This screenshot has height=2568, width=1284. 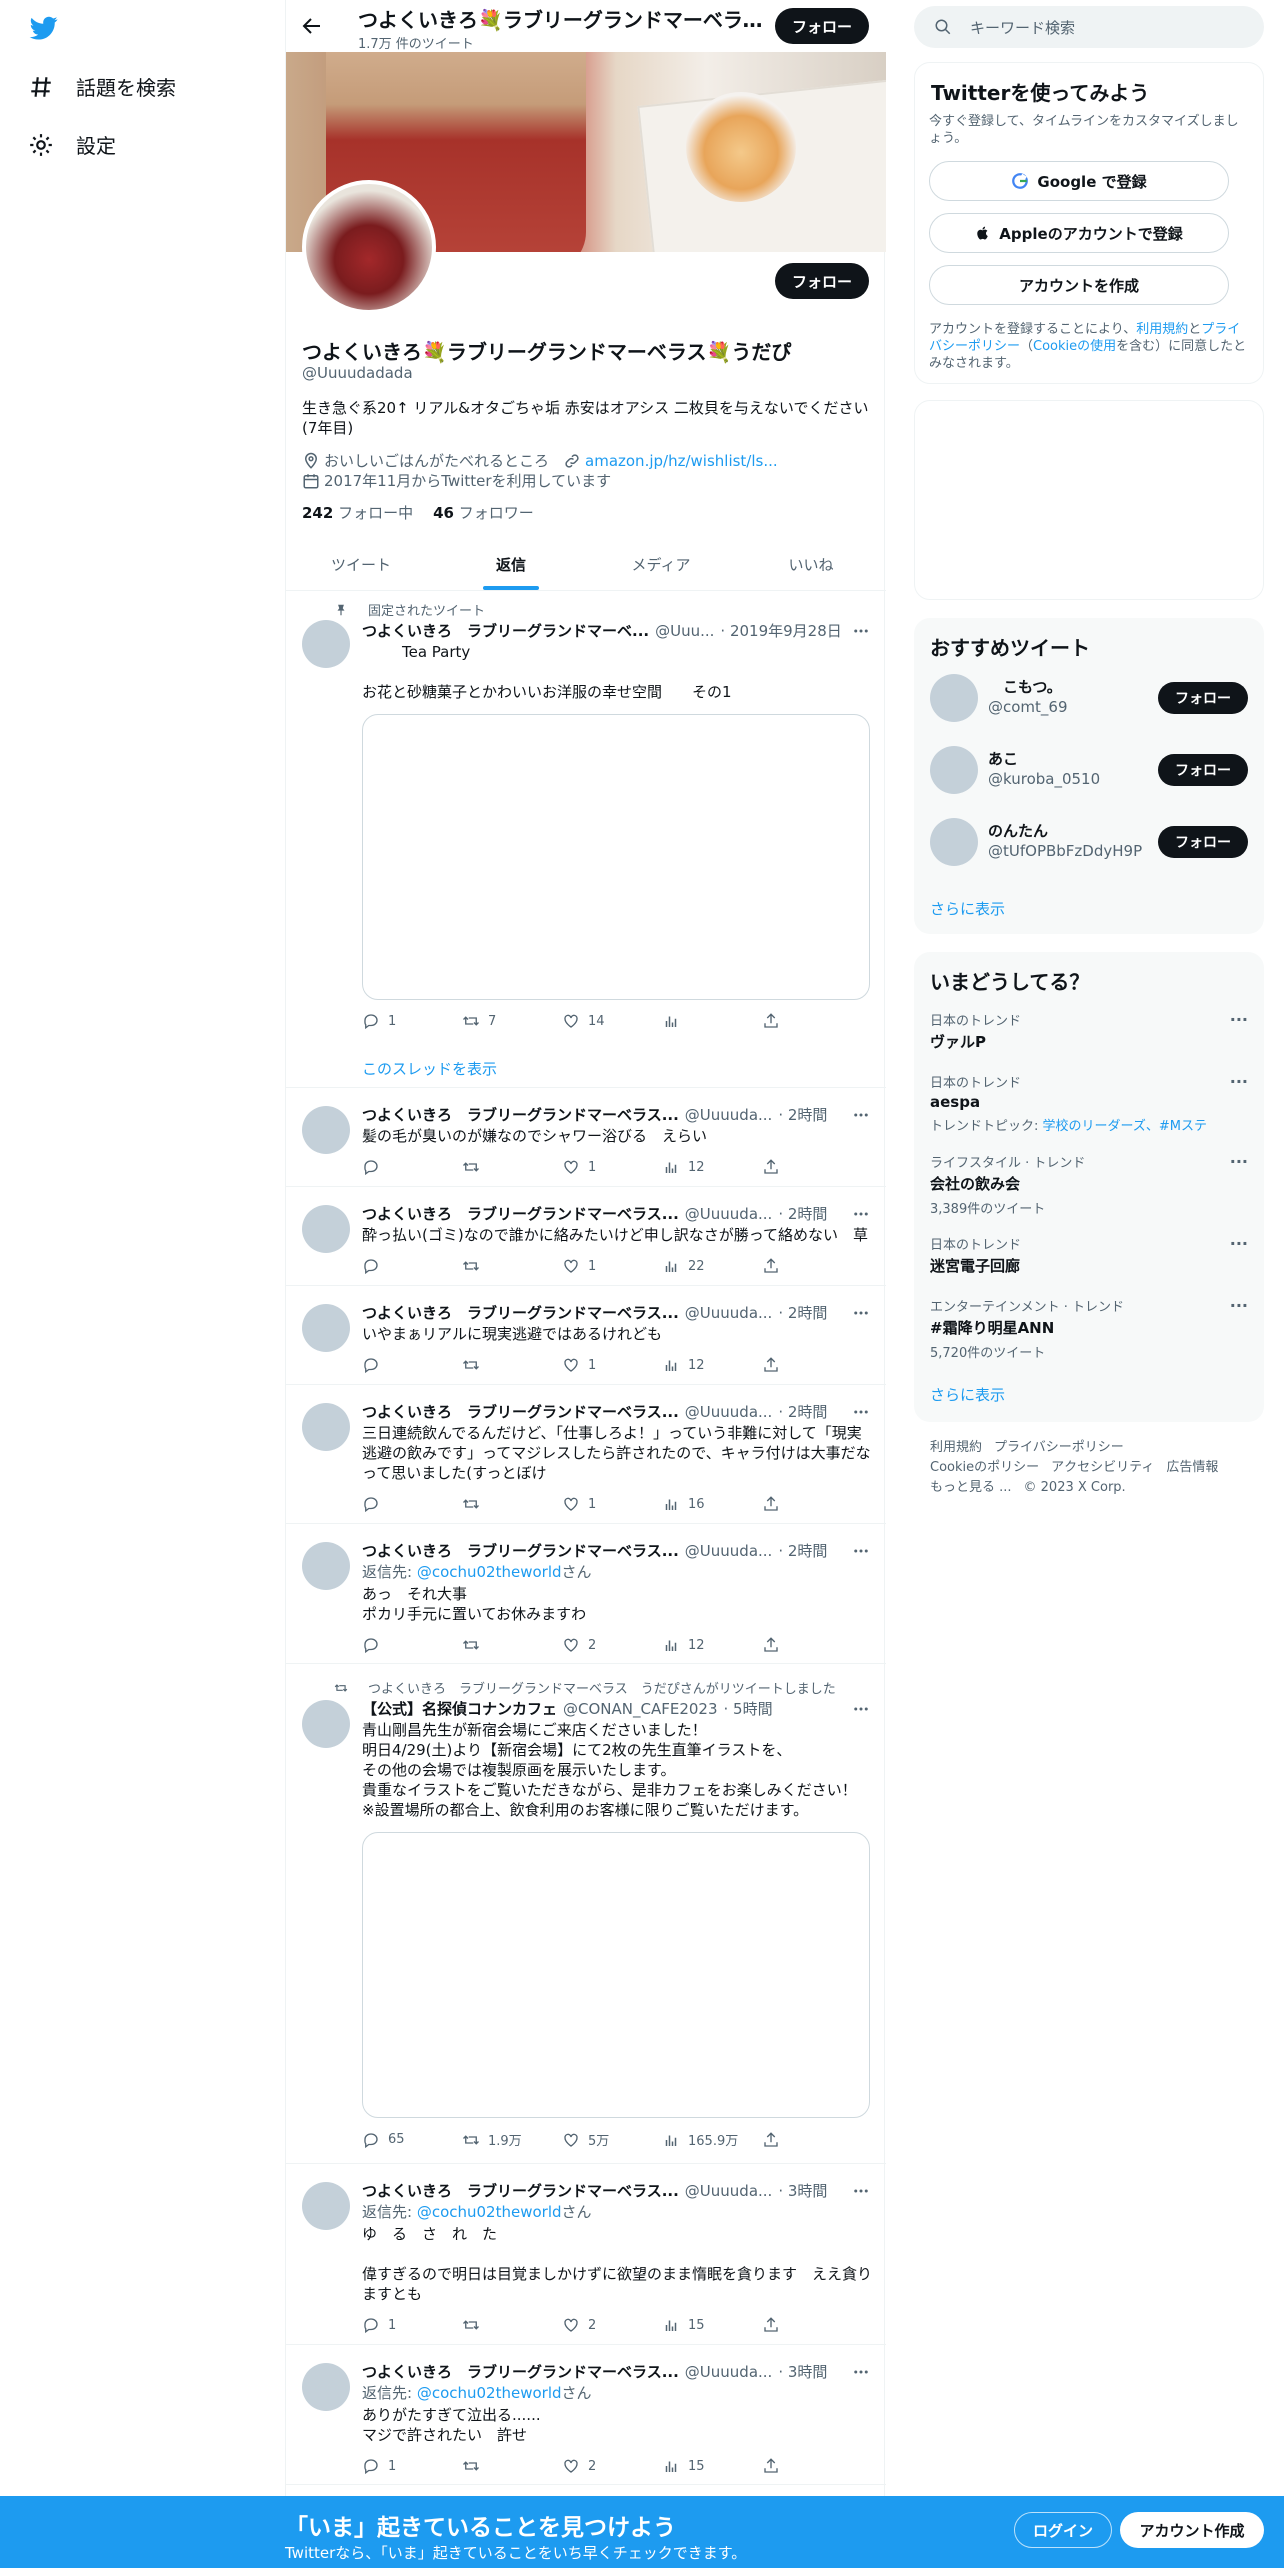 What do you see at coordinates (459, 1708) in the screenshot?
I see `tweet-author-name: 【公式】名探偵コナンカフェ` at bounding box center [459, 1708].